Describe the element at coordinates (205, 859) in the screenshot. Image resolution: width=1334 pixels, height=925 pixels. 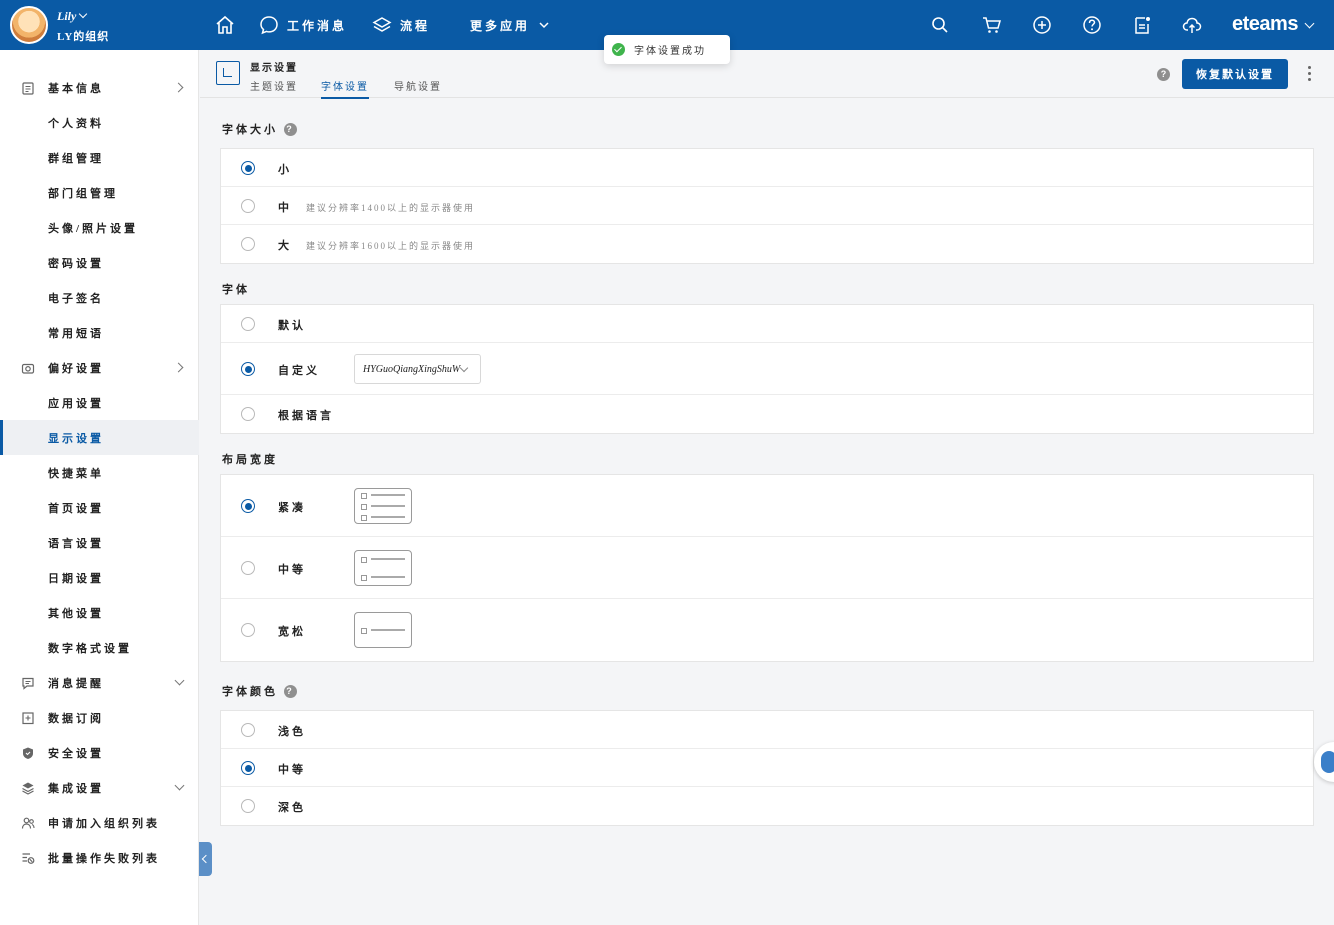
I see `sidebar-collapse-handle` at that location.